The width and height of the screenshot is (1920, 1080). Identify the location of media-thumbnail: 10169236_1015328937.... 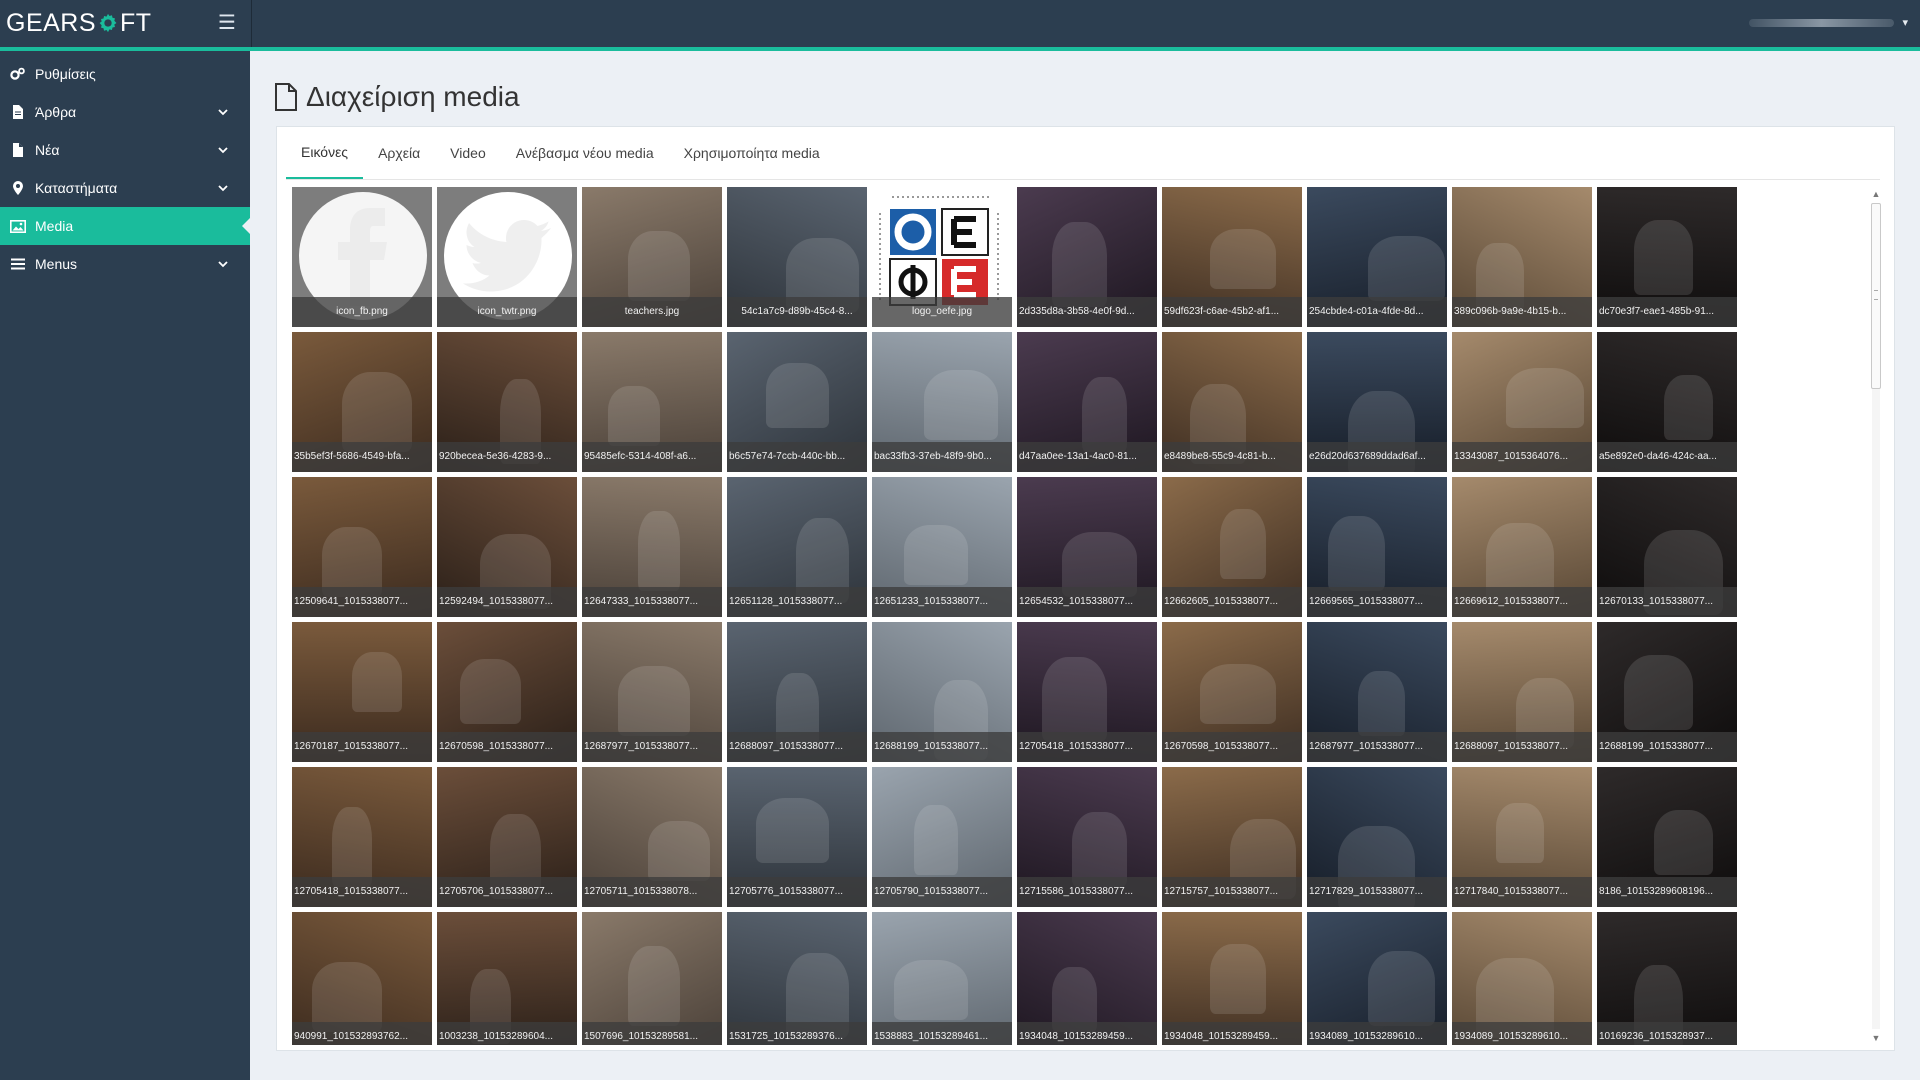
(1667, 978).